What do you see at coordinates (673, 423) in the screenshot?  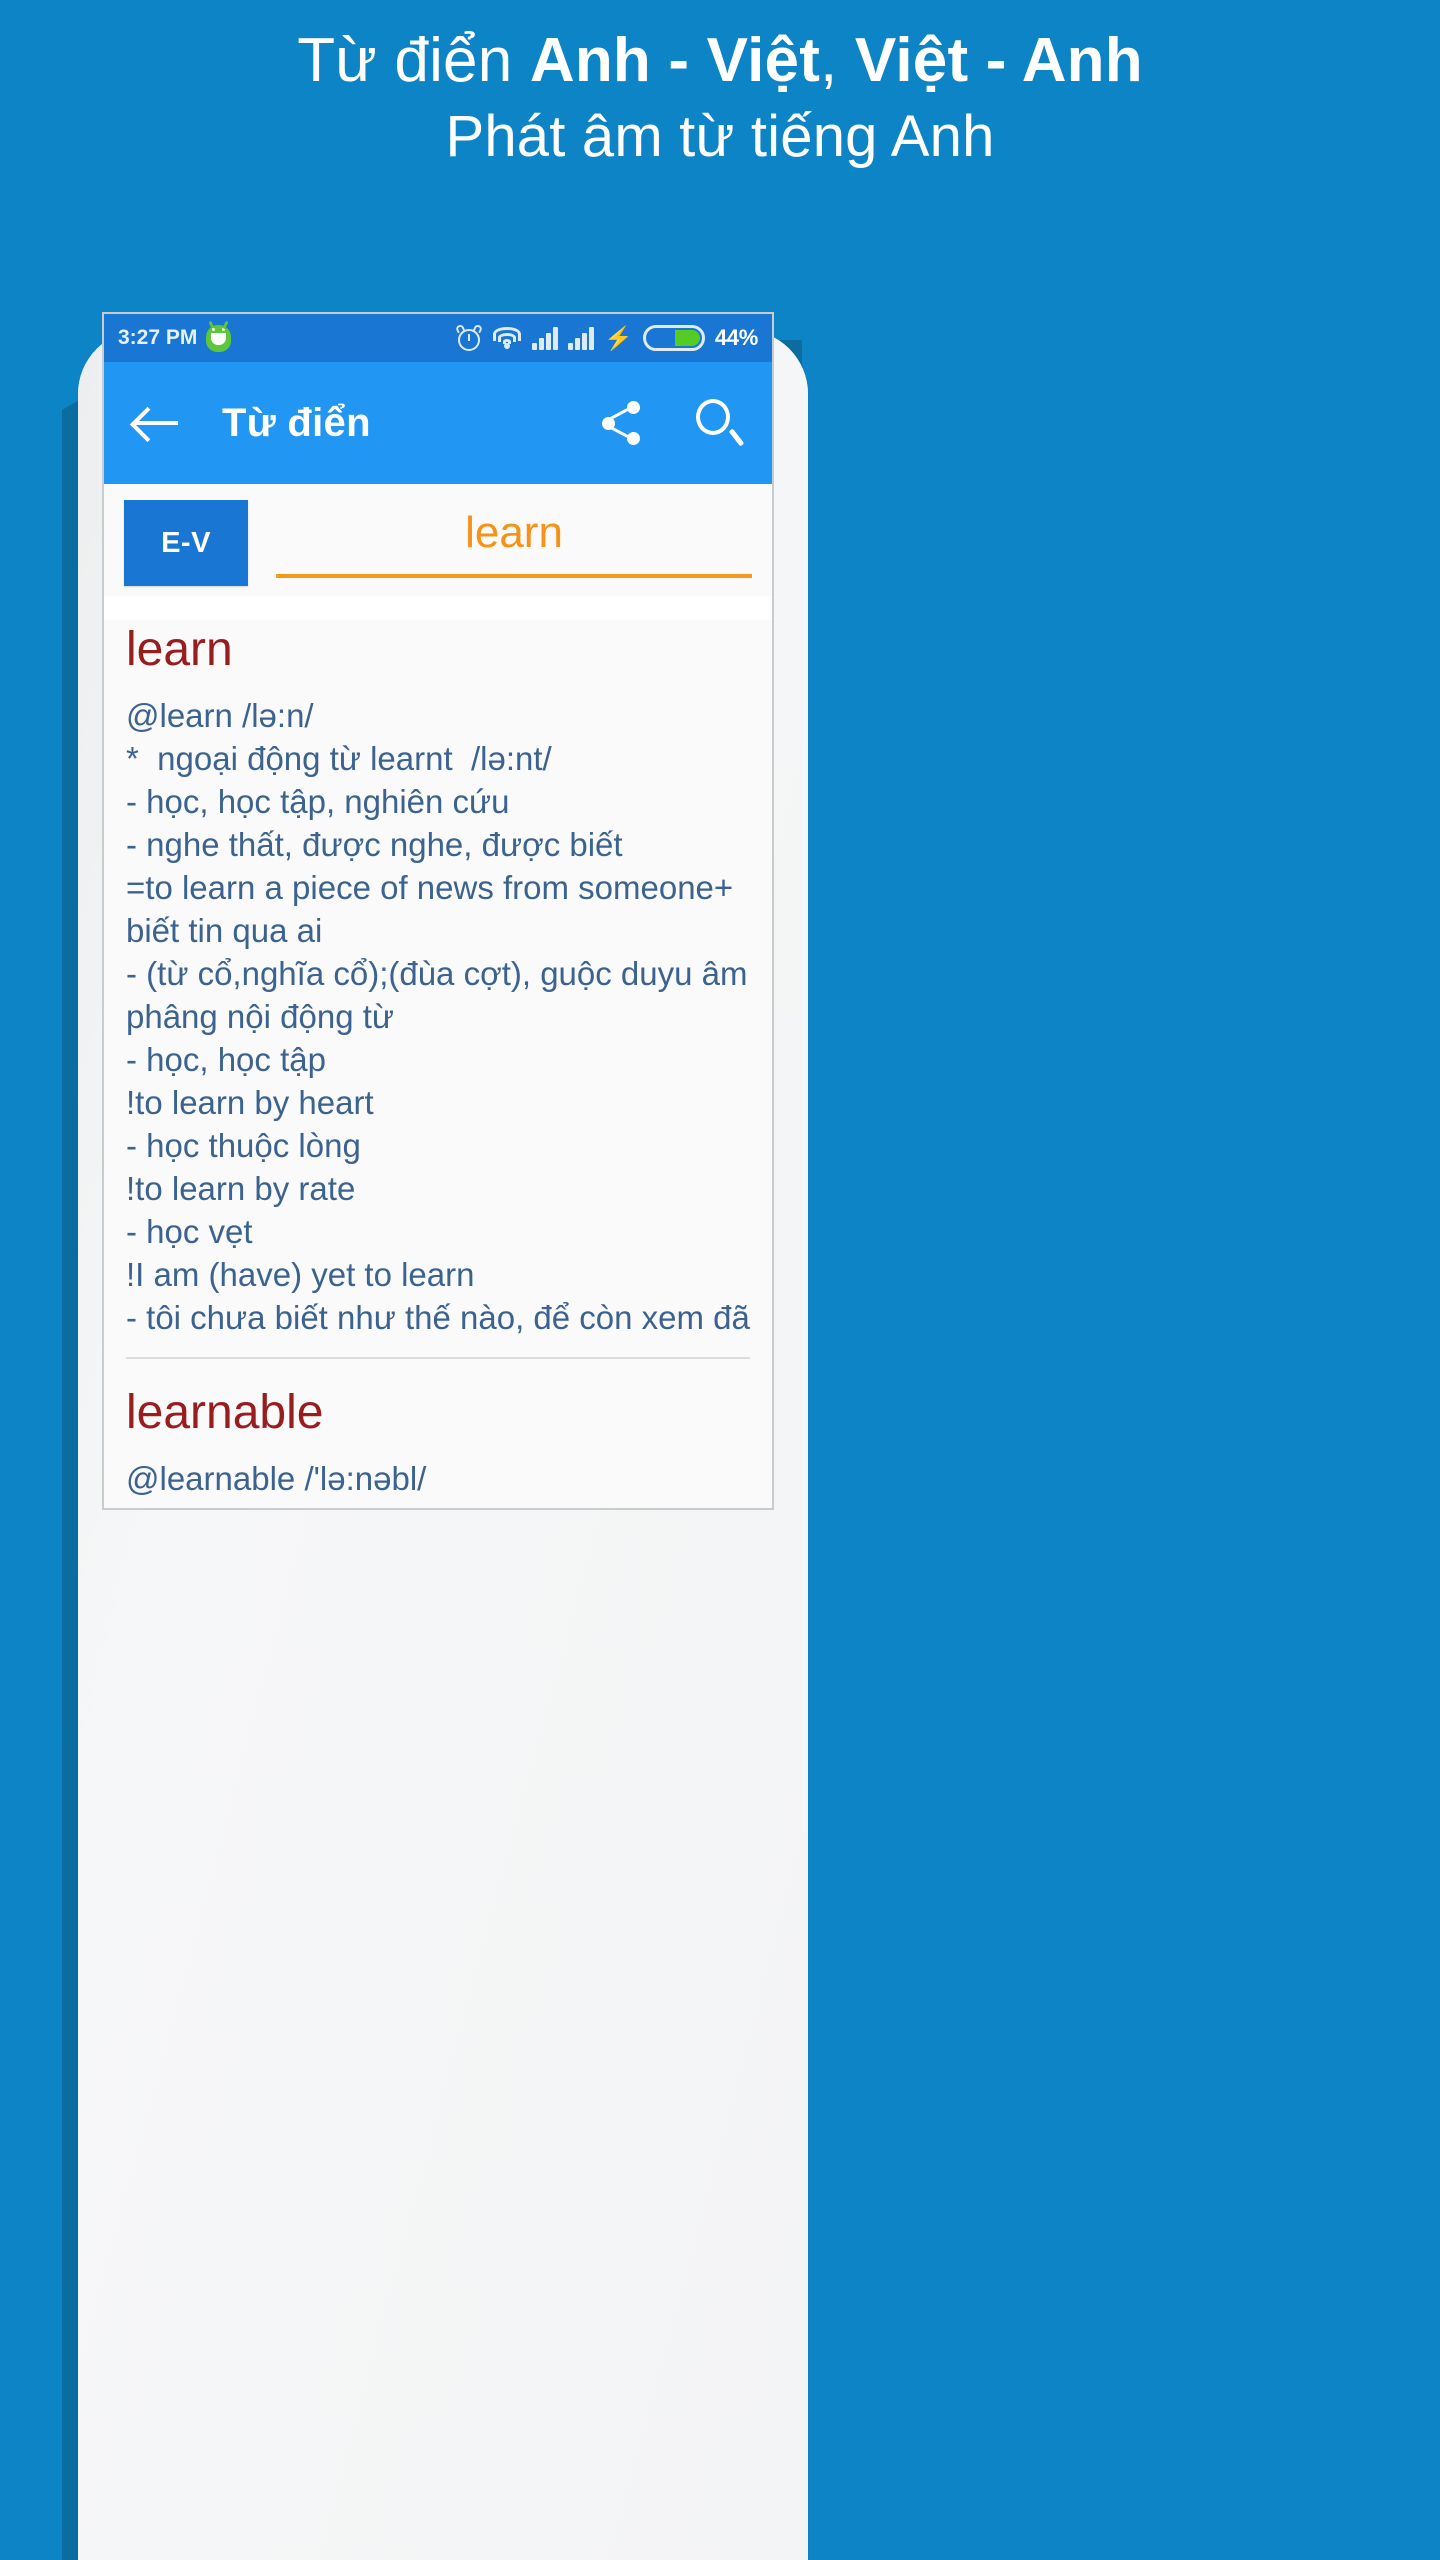 I see `toolbar-actions` at bounding box center [673, 423].